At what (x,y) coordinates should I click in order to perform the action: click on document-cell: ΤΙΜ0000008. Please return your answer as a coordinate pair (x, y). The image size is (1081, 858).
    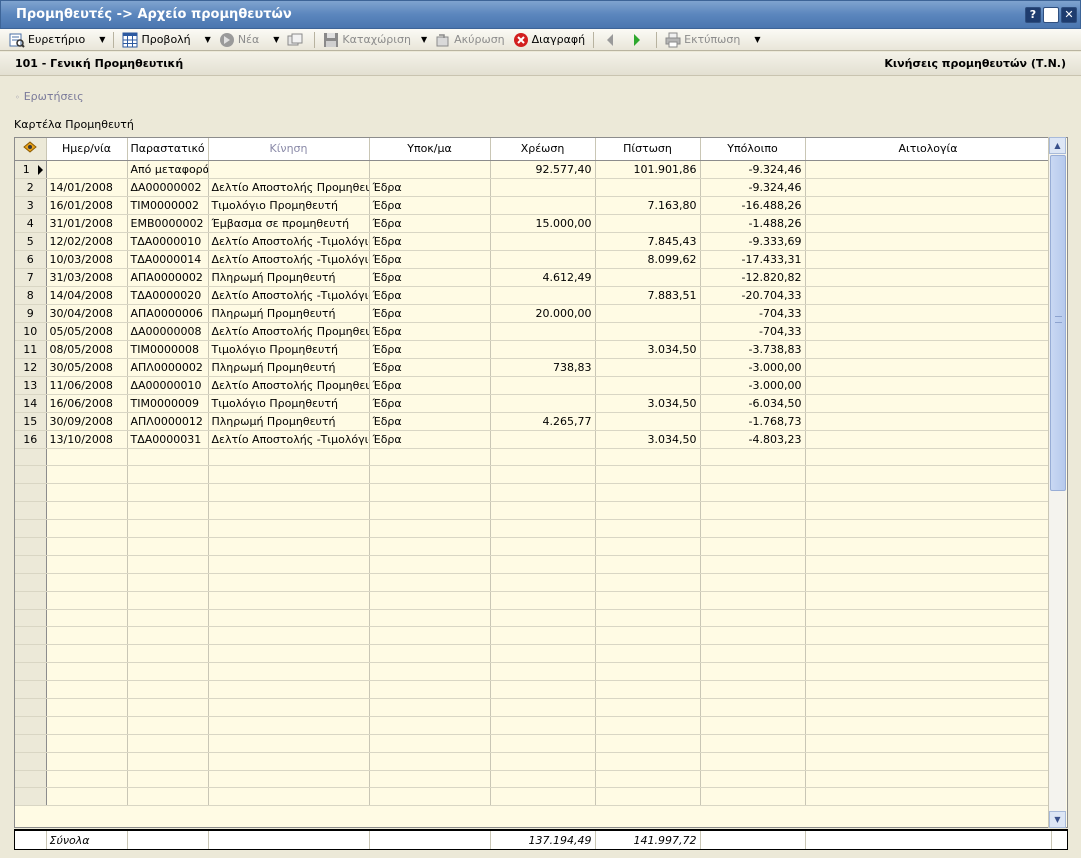
    Looking at the image, I should click on (168, 349).